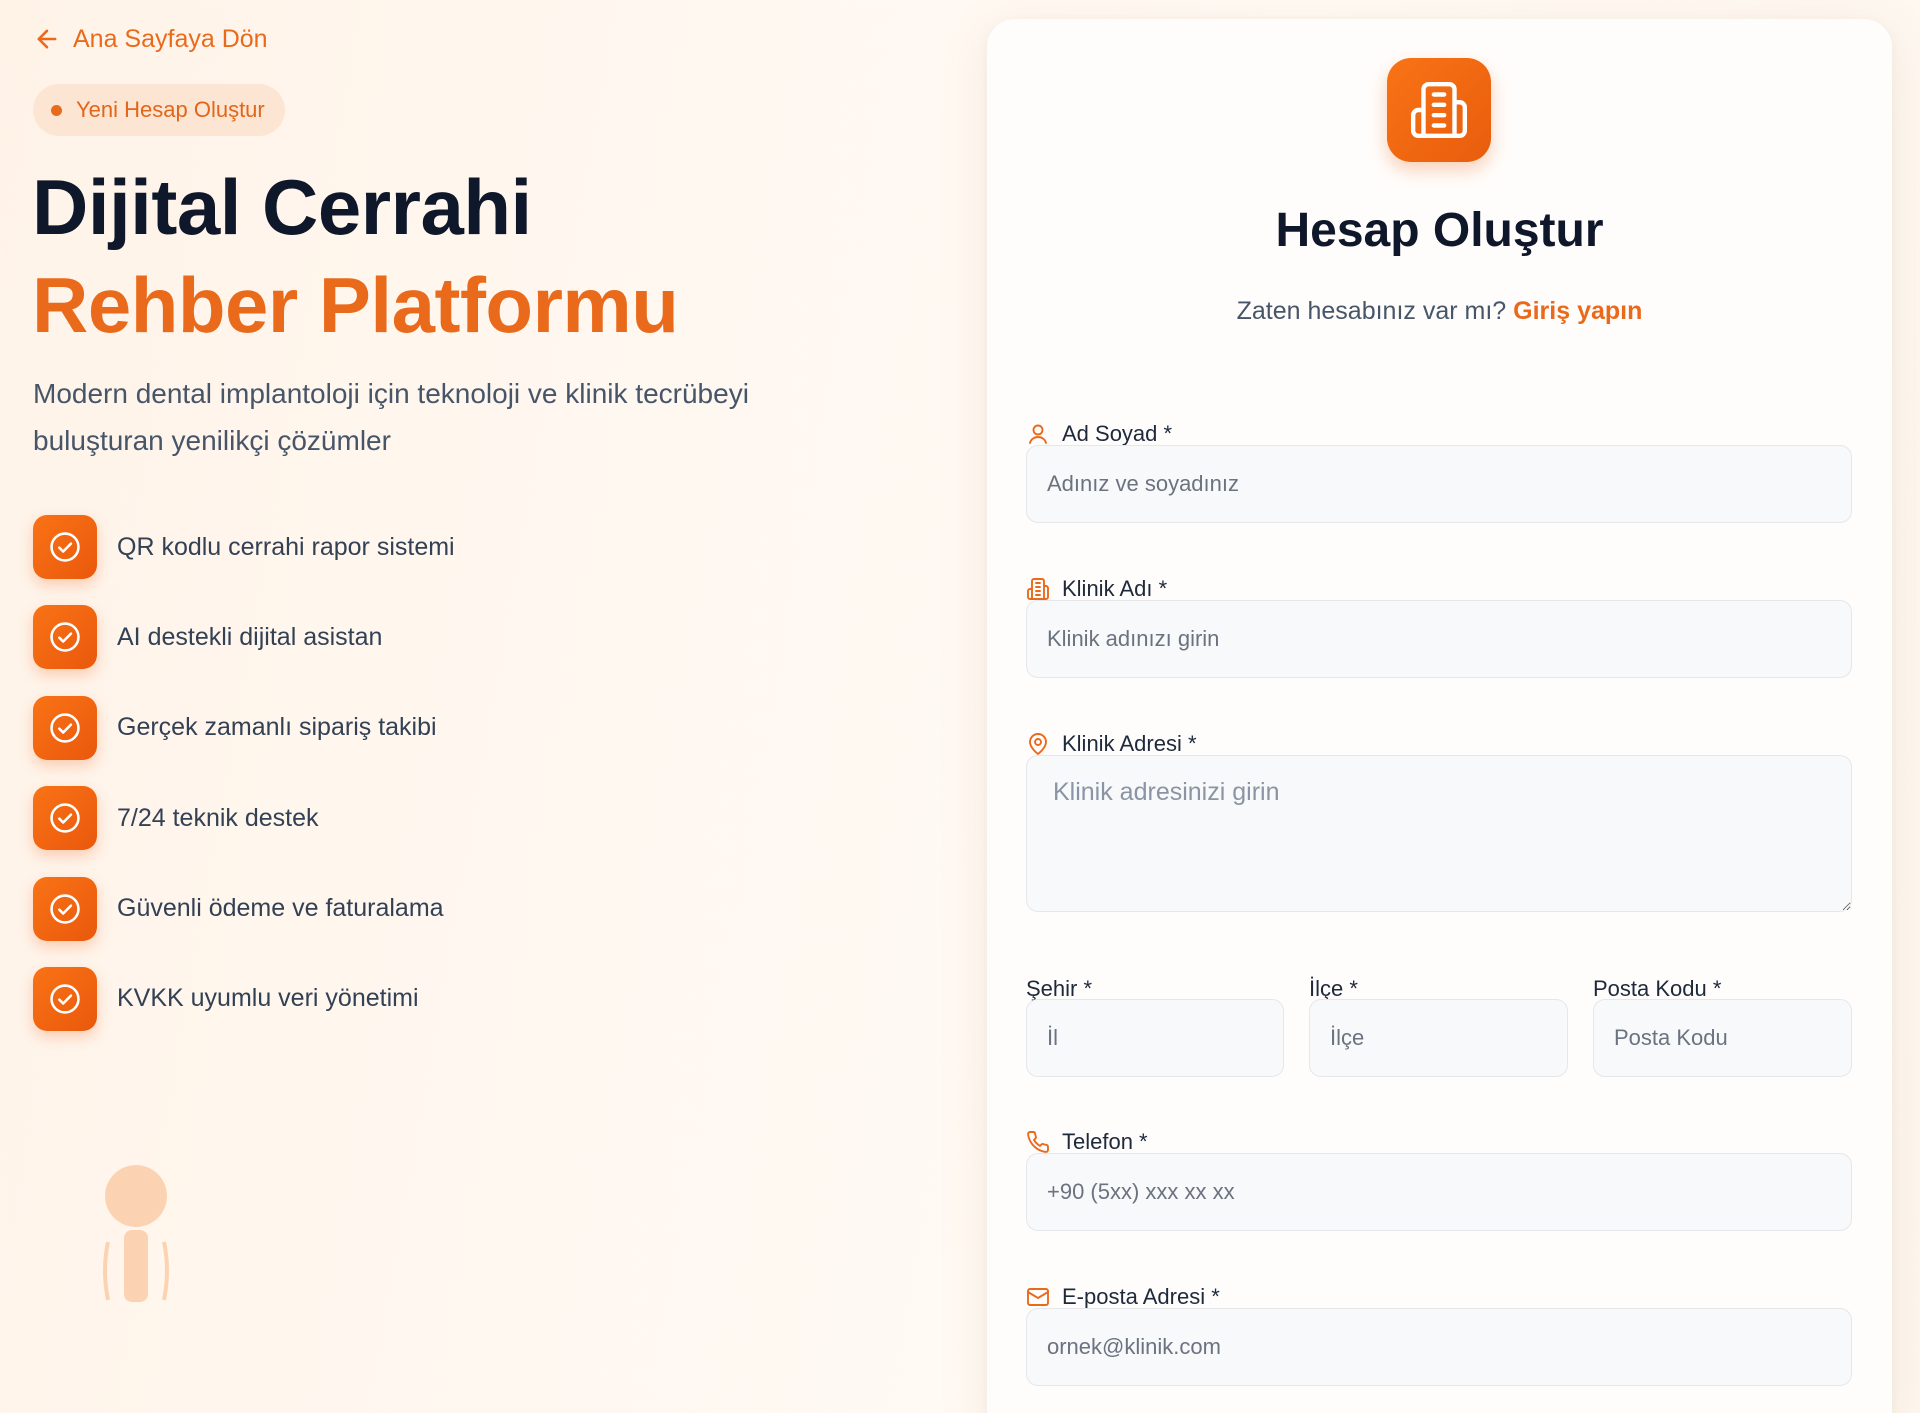  Describe the element at coordinates (1439, 639) in the screenshot. I see `clinic-name-input` at that location.